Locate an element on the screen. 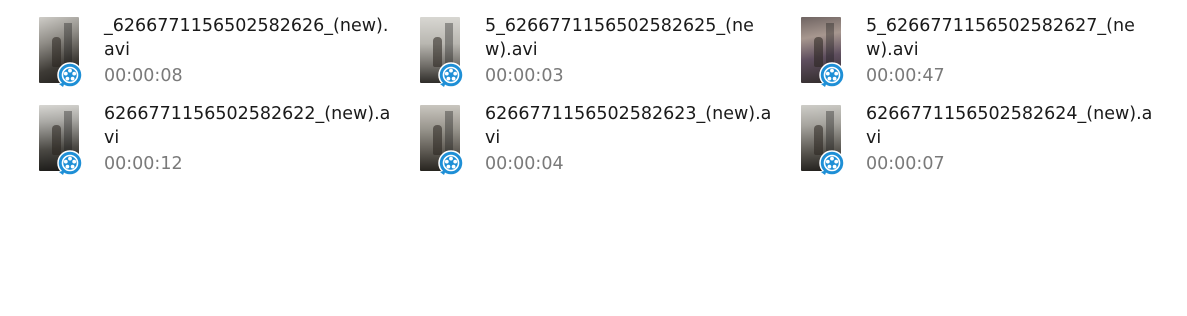 The height and width of the screenshot is (316, 1187). file-duration: 00:00:47 is located at coordinates (905, 76).